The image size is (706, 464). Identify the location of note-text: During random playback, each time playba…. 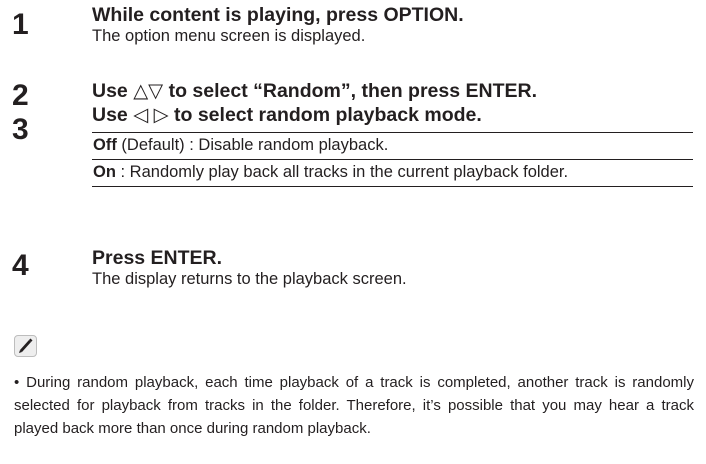
(354, 405).